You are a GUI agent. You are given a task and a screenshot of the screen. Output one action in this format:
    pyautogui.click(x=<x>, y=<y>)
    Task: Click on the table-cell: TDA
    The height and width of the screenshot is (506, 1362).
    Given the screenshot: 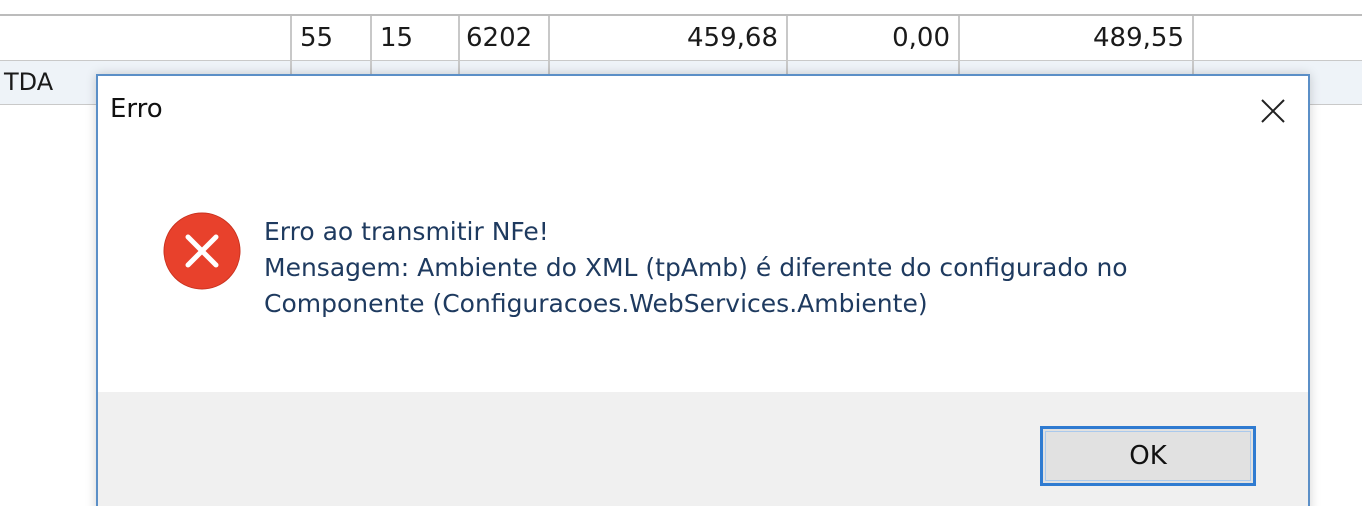 What is the action you would take?
    pyautogui.click(x=29, y=82)
    